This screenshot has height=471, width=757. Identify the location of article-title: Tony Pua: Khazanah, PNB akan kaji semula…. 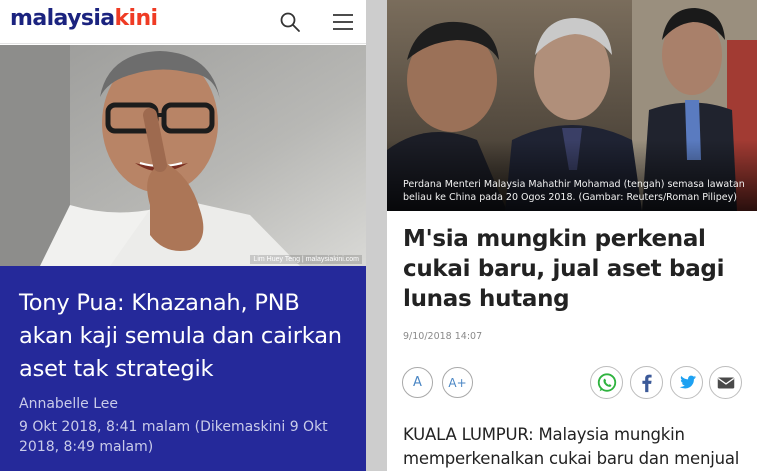
(180, 336).